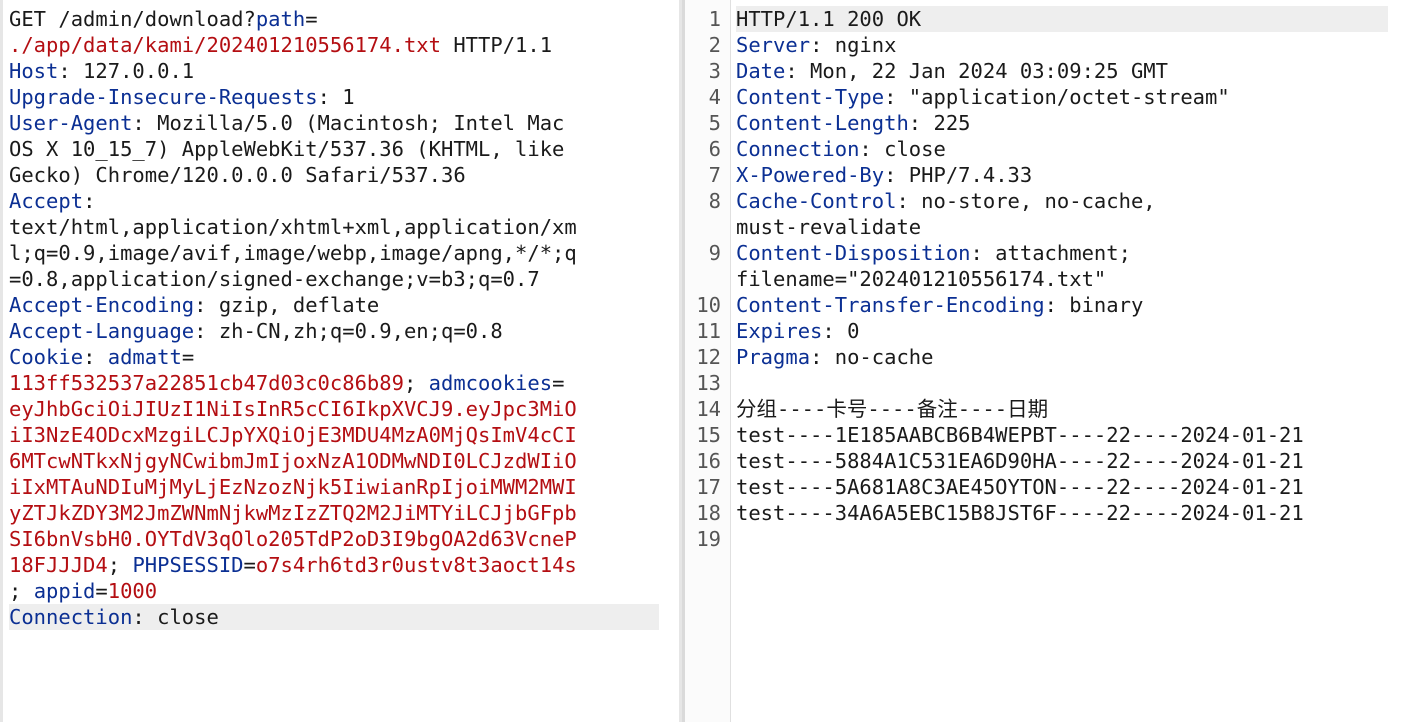  I want to click on text-segment: Gecko) Chrome/120.0.0.0 Safari/537.36, so click(237, 175).